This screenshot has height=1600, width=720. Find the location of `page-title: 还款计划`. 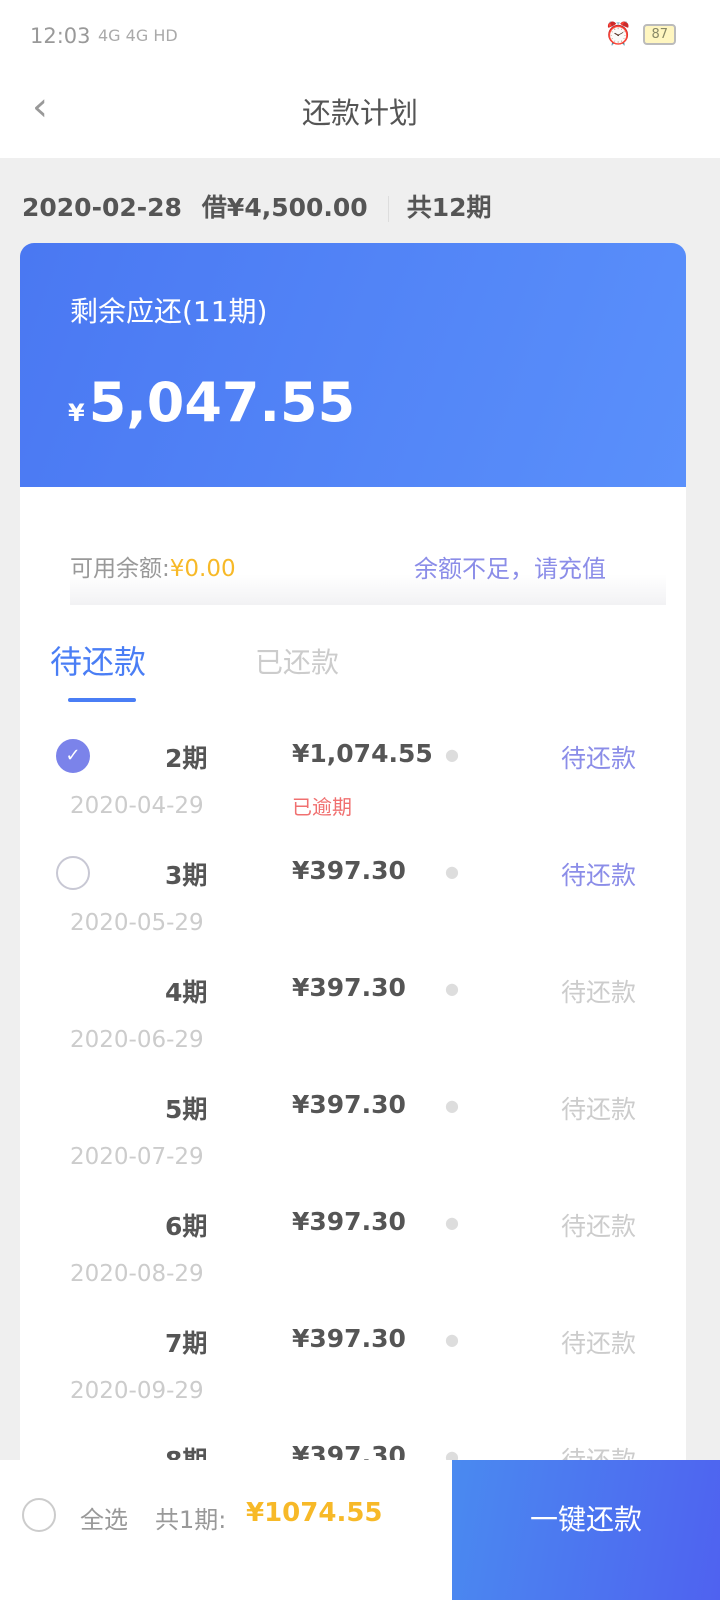

page-title: 还款计划 is located at coordinates (359, 113).